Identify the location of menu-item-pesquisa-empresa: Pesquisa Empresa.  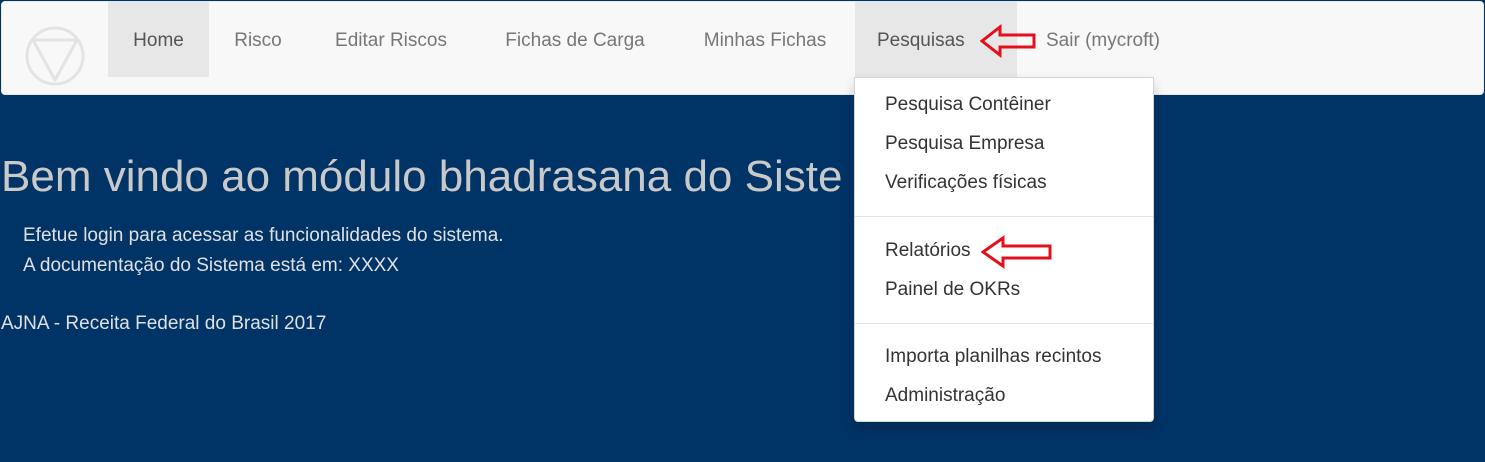
(964, 144).